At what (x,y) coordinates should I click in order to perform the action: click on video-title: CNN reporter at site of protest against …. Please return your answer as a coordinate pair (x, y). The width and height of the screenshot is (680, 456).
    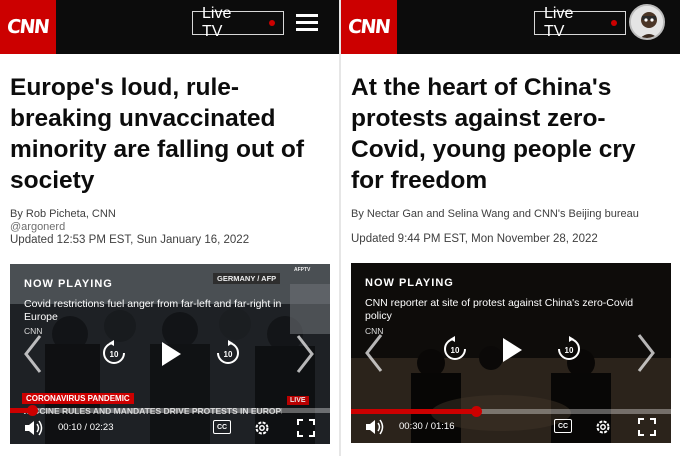
    Looking at the image, I should click on (499, 309).